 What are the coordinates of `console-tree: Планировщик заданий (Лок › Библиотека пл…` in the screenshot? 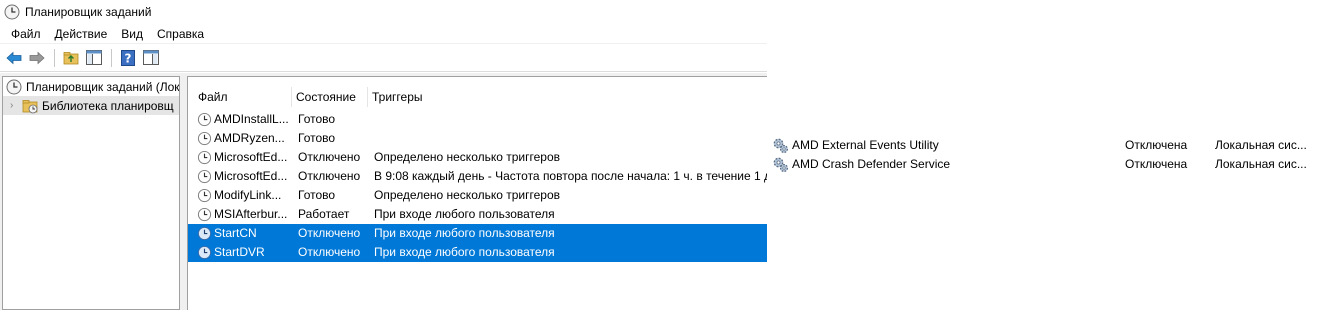 It's located at (91, 193).